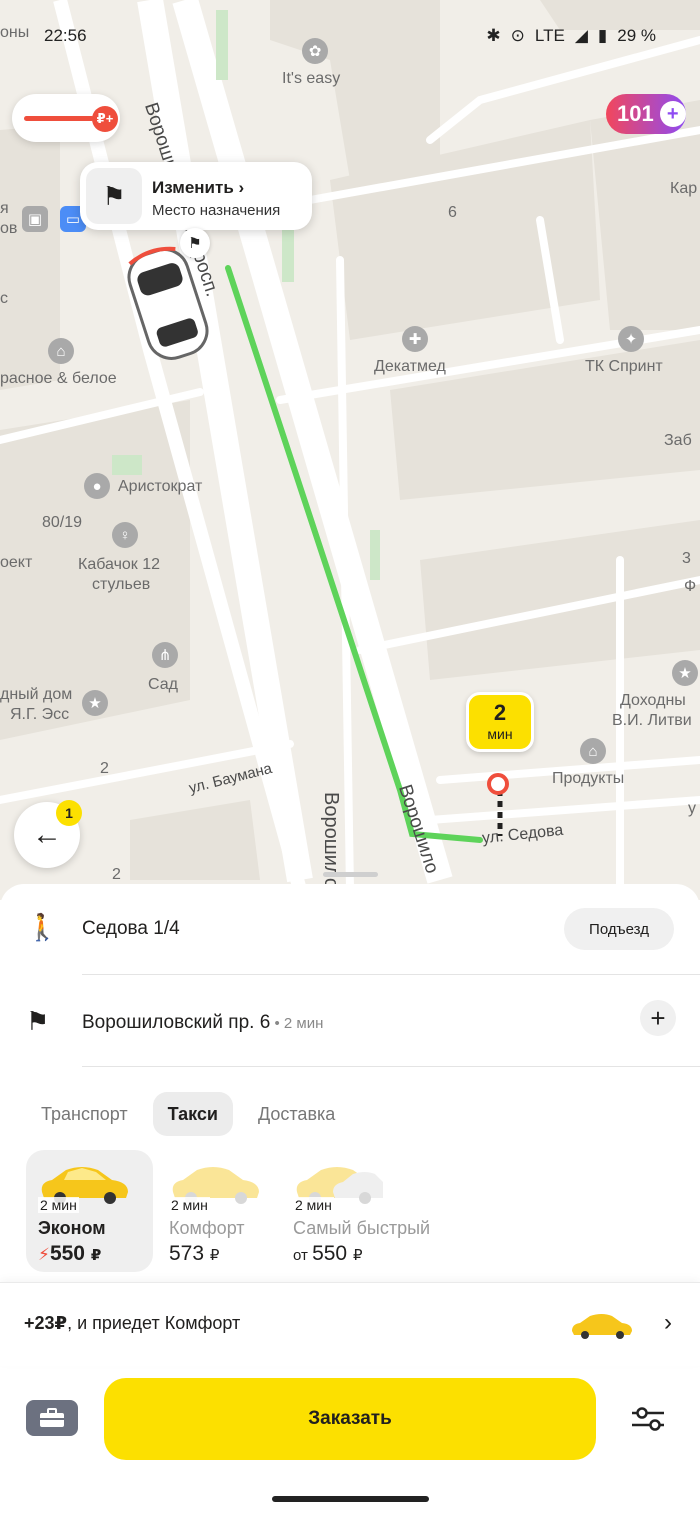 The width and height of the screenshot is (700, 1517). Describe the element at coordinates (97, 486) in the screenshot. I see `place-icon: ●` at that location.